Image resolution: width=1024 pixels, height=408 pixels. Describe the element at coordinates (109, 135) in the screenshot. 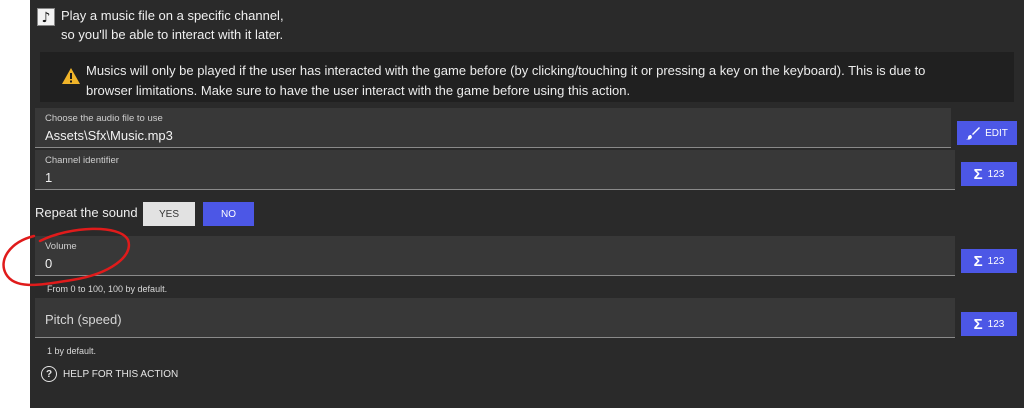

I see `audio-file-value: Assets\Sfx\Music.mp3` at that location.